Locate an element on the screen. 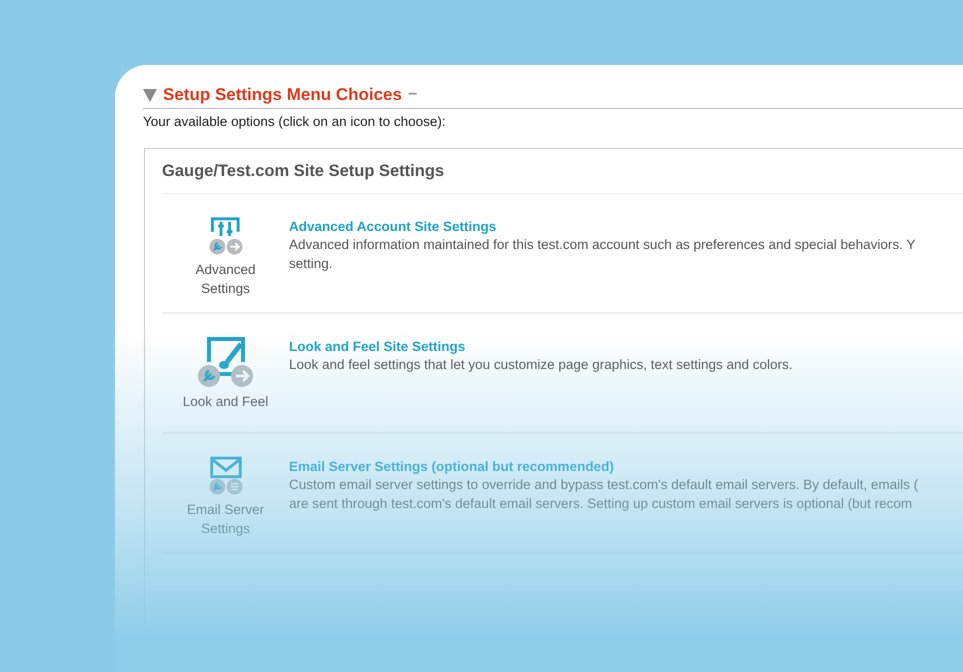 Image resolution: width=963 pixels, height=672 pixels. option-caption: Advanced Settings is located at coordinates (225, 279).